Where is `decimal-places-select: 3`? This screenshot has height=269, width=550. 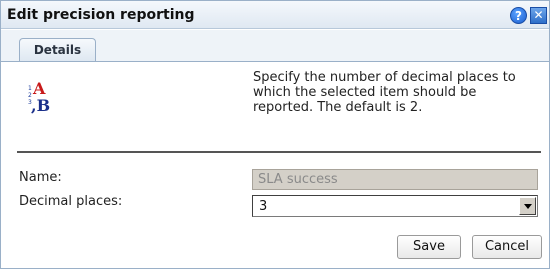 decimal-places-select: 3 is located at coordinates (395, 206).